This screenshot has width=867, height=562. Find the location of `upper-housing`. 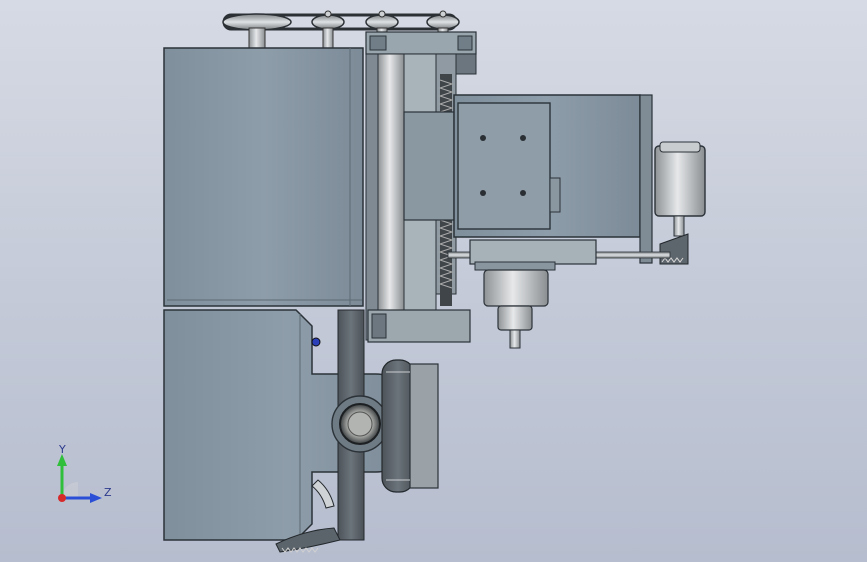

upper-housing is located at coordinates (263, 177).